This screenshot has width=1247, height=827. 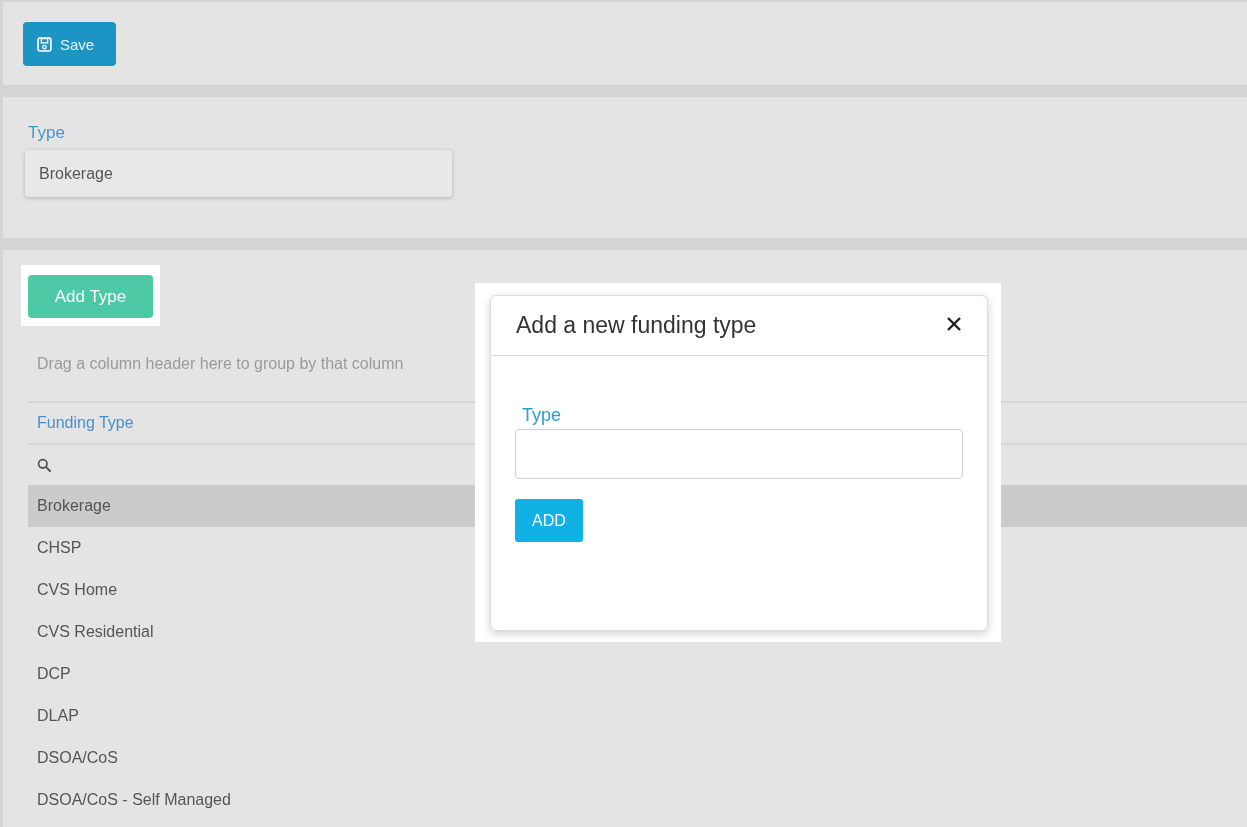 I want to click on table-cell: DSOA/CoS, so click(x=77, y=758).